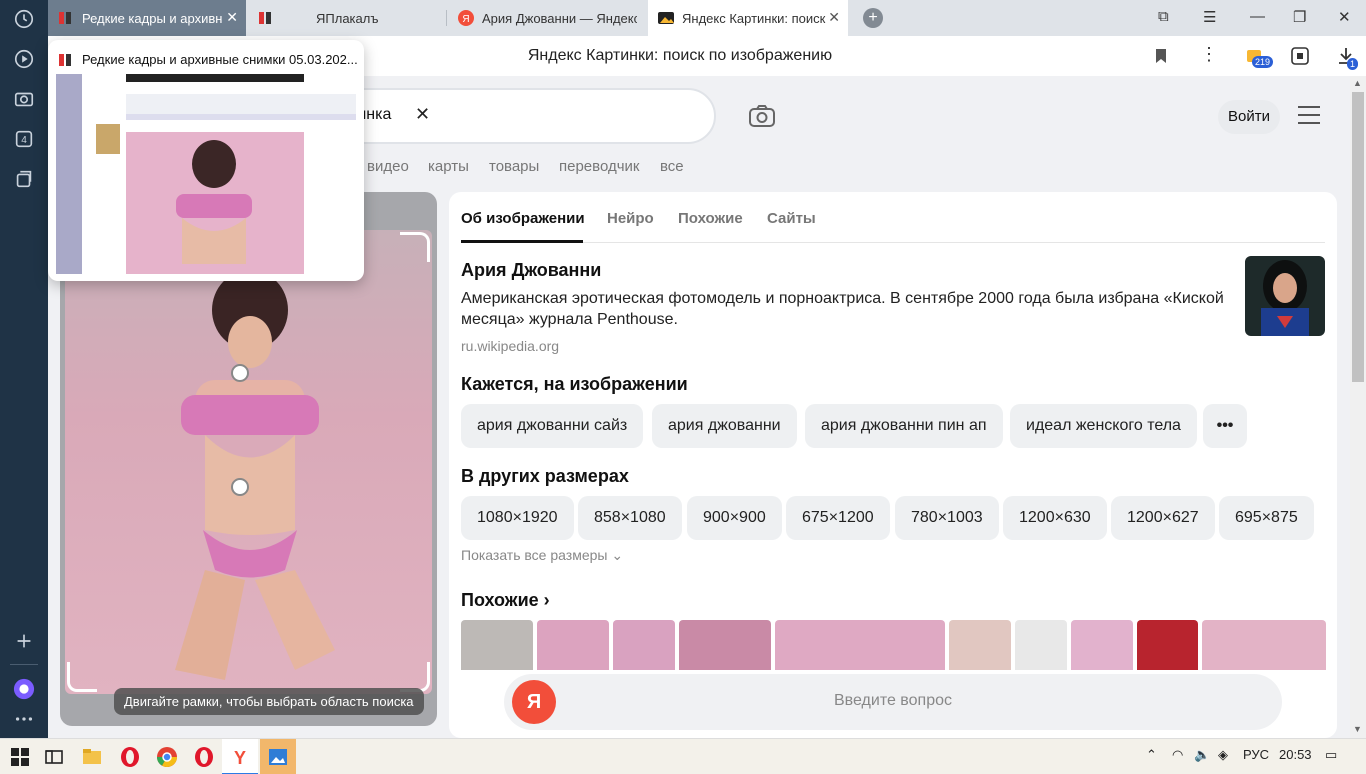 Image resolution: width=1366 pixels, height=774 pixels. I want to click on history-icon, so click(24, 20).